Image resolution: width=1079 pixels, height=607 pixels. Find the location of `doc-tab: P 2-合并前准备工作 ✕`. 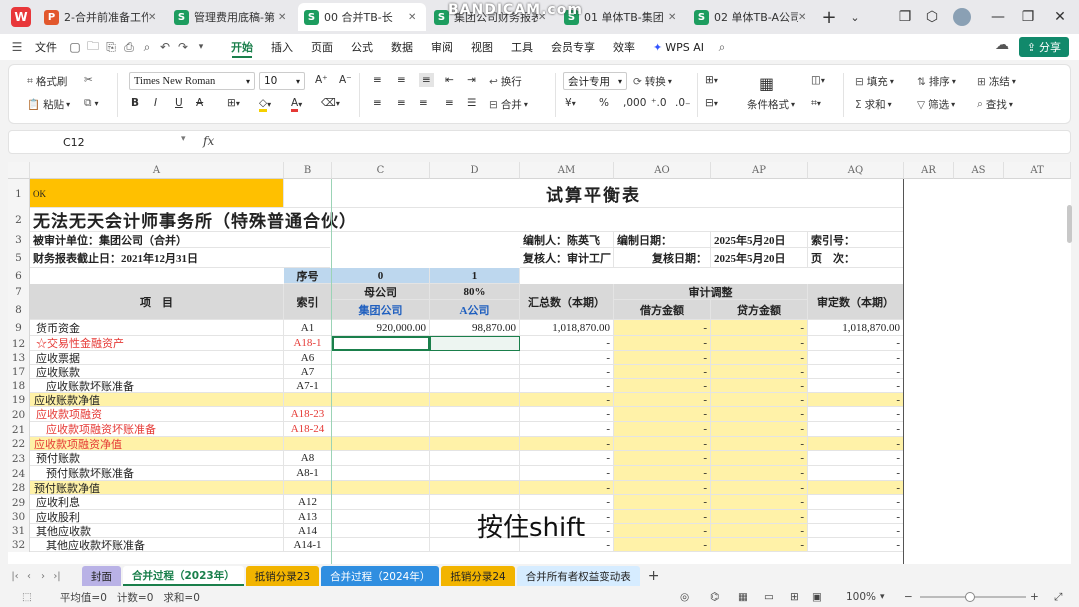

doc-tab: P 2-合并前准备工作 ✕ is located at coordinates (102, 17).